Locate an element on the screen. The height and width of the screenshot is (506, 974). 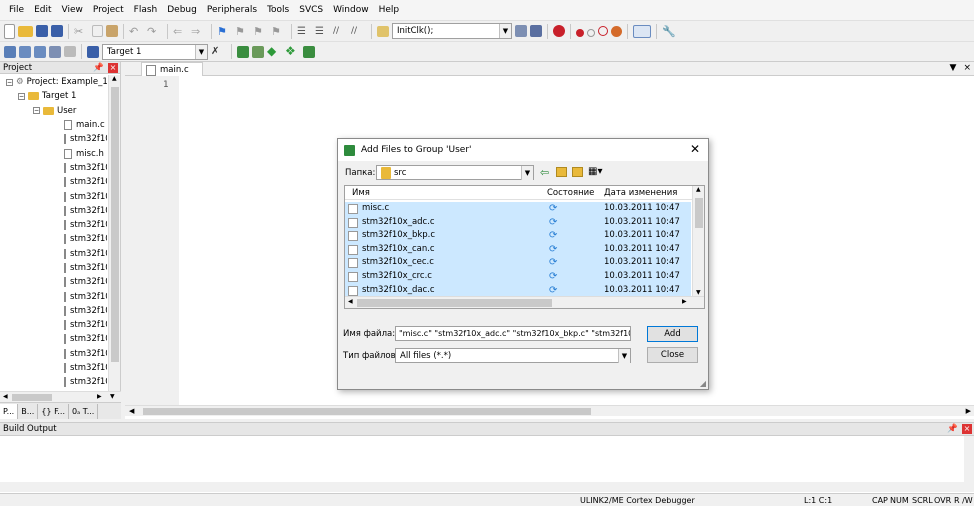
disable-all-breakpoints-icon is located at coordinates (603, 31).